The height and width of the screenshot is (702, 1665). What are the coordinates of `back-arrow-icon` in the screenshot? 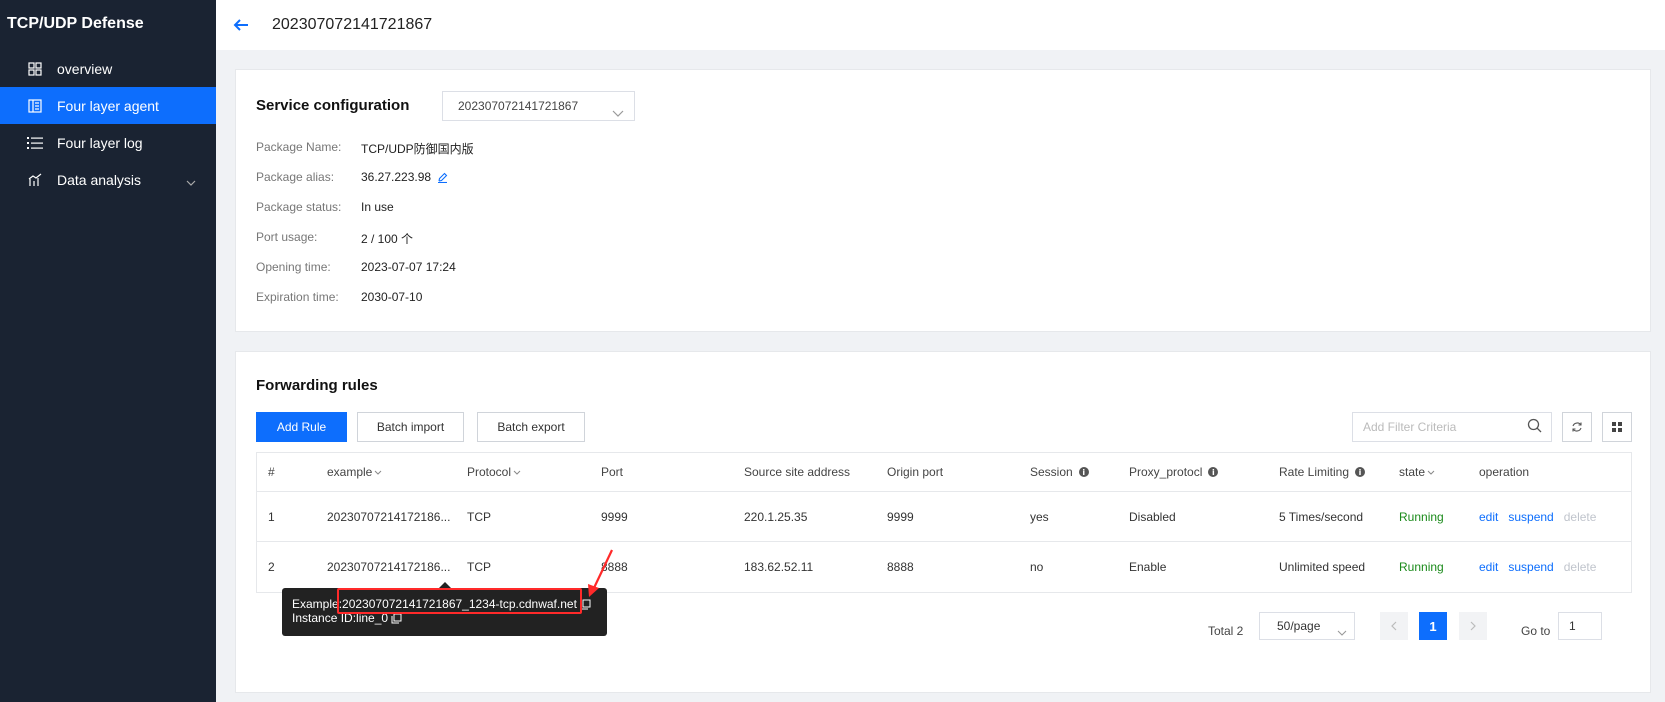 It's located at (241, 25).